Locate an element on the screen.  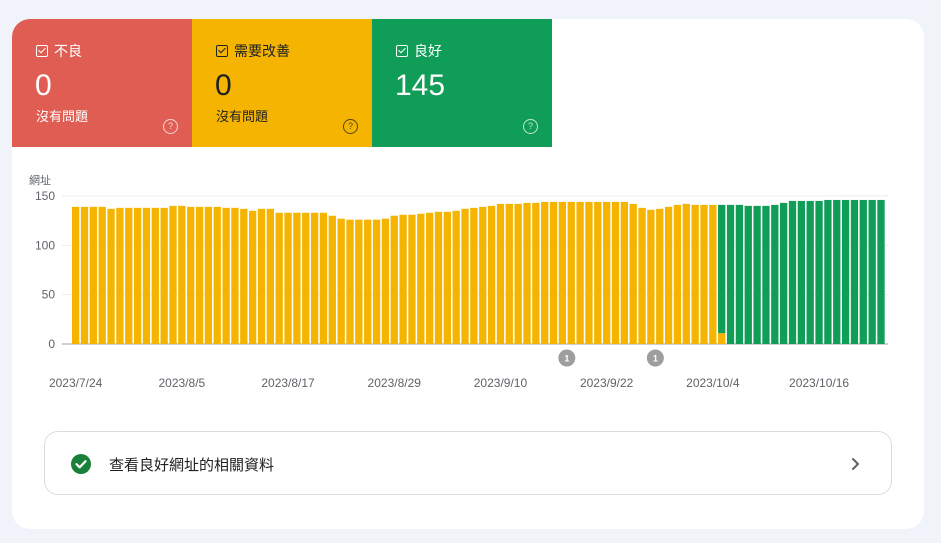
x-tick-label: 2023/8/17 is located at coordinates (288, 383).